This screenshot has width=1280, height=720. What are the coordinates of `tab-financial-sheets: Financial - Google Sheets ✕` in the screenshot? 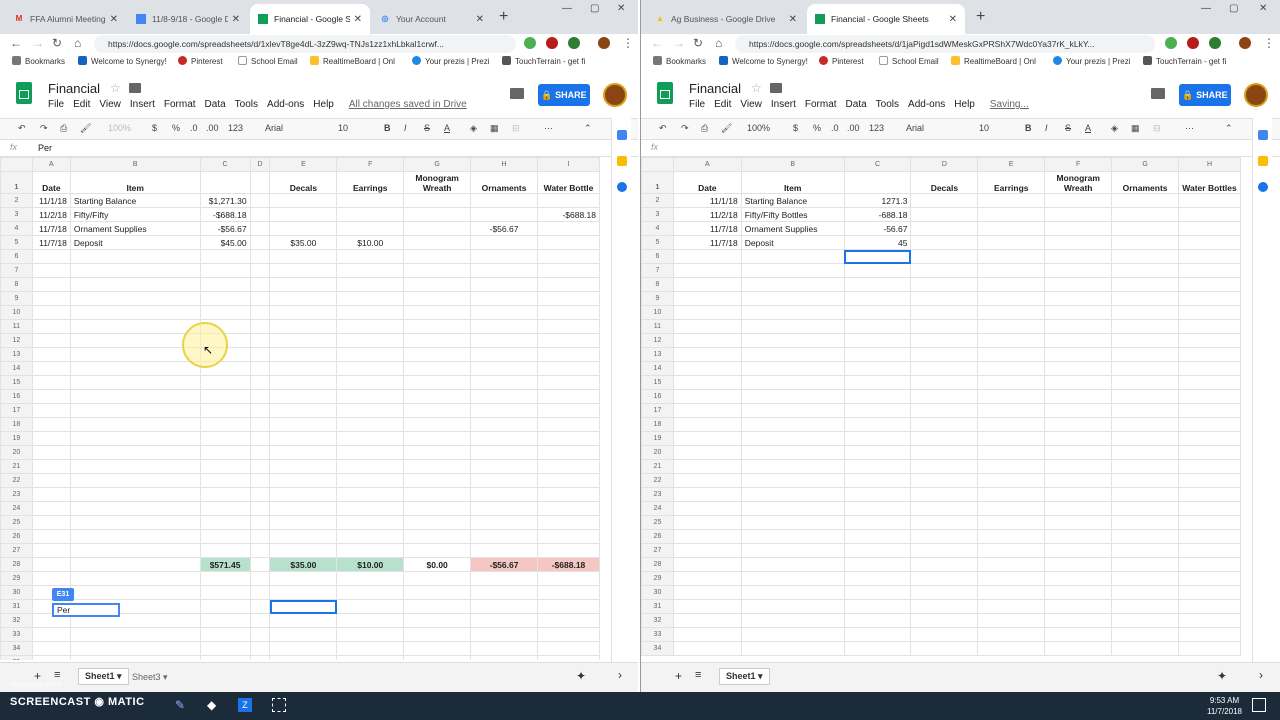 It's located at (886, 19).